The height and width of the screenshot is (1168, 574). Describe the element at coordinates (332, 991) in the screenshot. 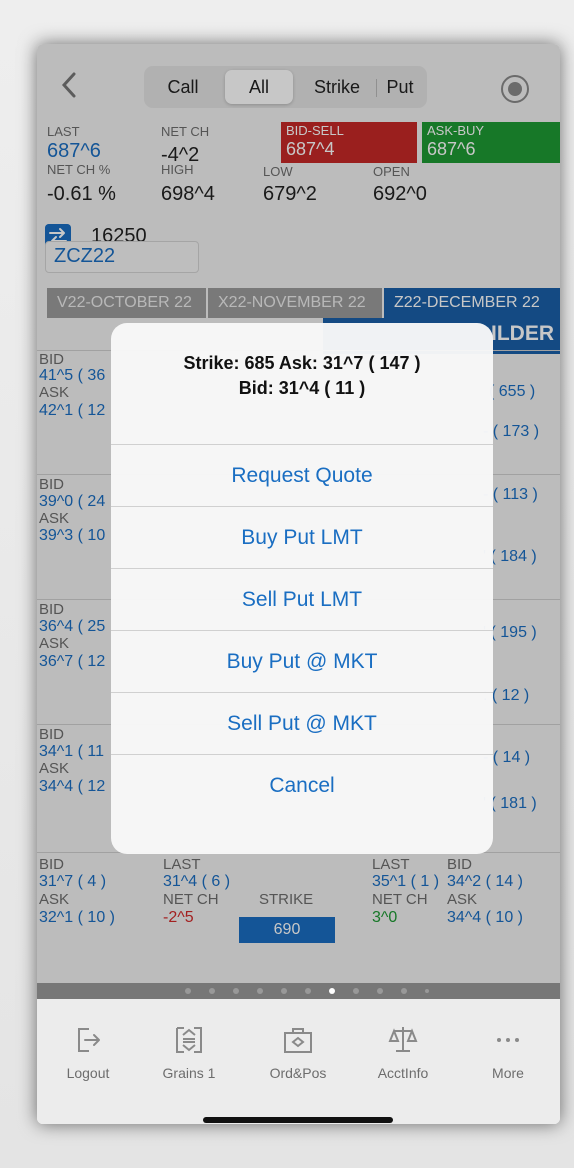

I see `page-dot-active` at that location.